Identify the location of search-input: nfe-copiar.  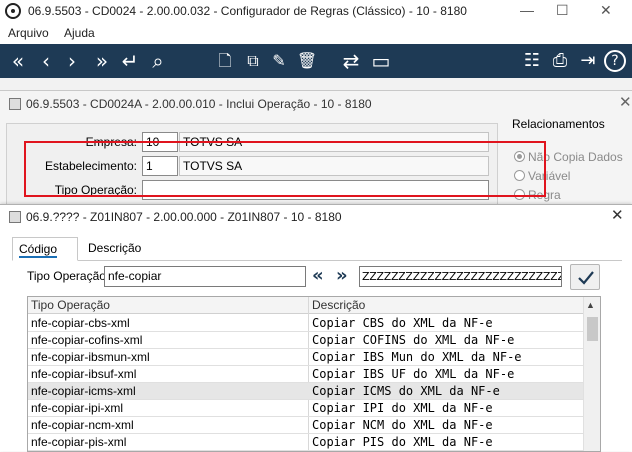
(205, 276).